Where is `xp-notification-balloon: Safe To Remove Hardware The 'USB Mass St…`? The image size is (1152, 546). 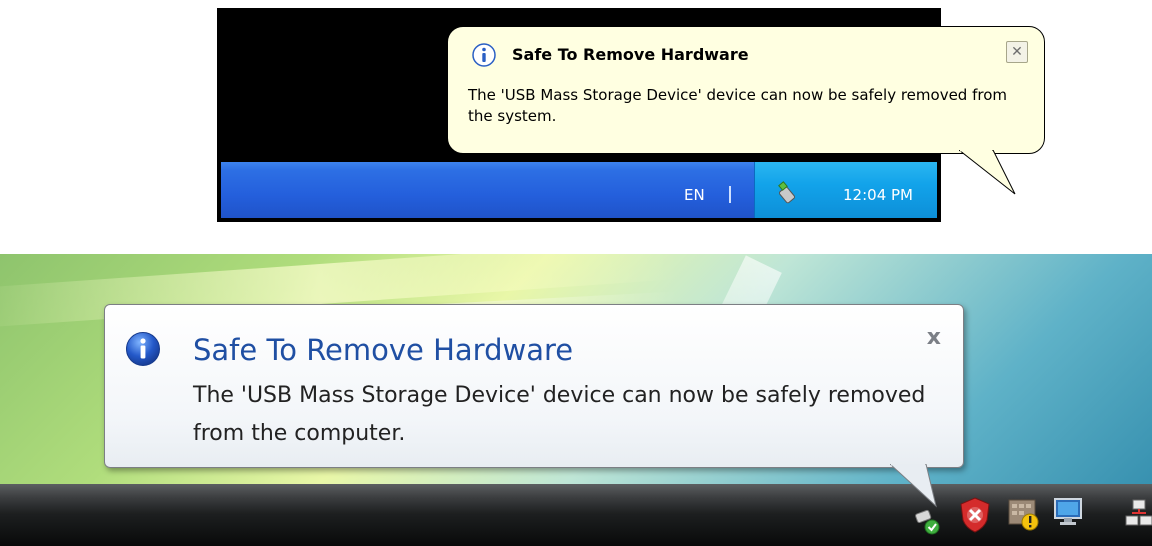
xp-notification-balloon: Safe To Remove Hardware The 'USB Mass St… is located at coordinates (746, 90).